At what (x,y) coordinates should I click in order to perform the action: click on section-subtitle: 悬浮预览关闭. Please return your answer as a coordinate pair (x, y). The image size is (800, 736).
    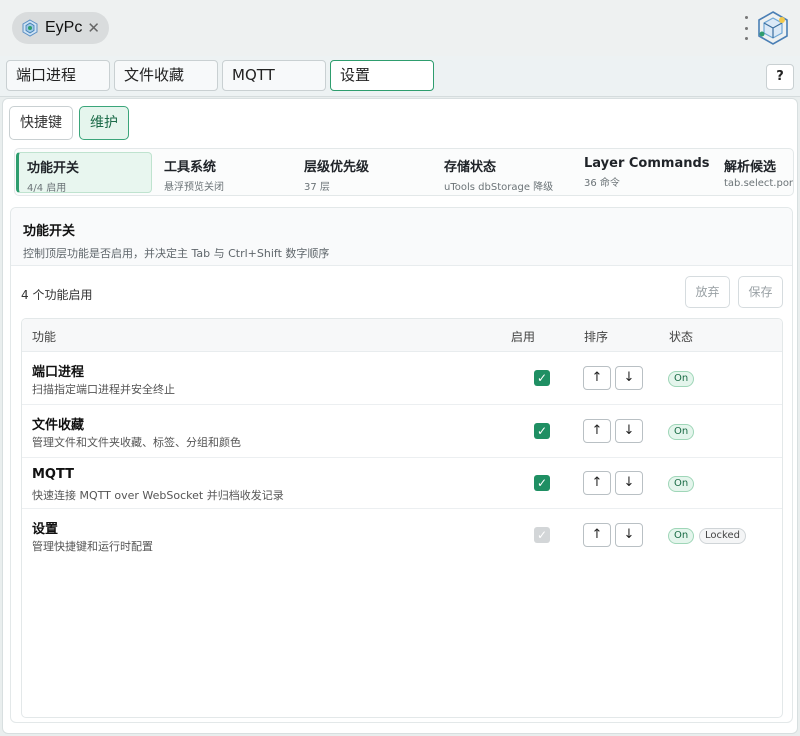
    Looking at the image, I should click on (194, 187).